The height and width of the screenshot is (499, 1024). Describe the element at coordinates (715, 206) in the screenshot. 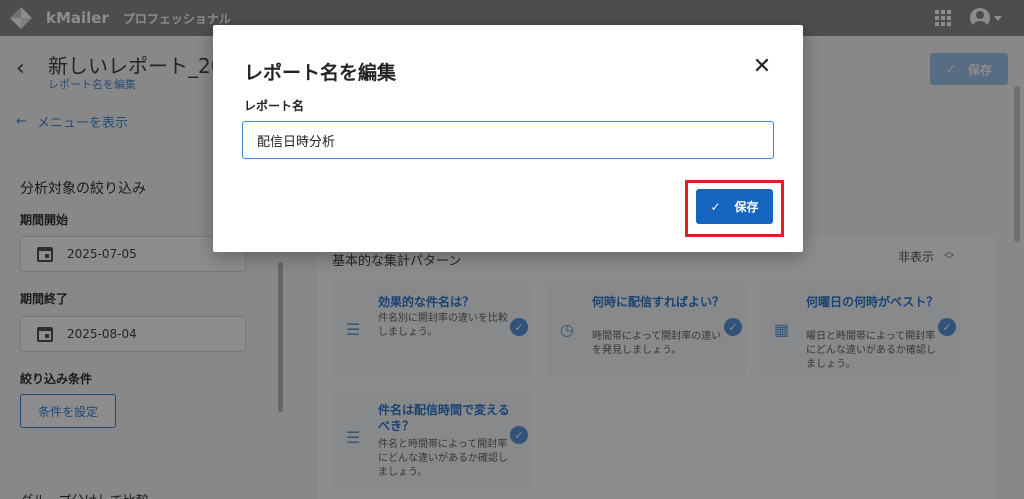

I see `check-icon: ✓` at that location.